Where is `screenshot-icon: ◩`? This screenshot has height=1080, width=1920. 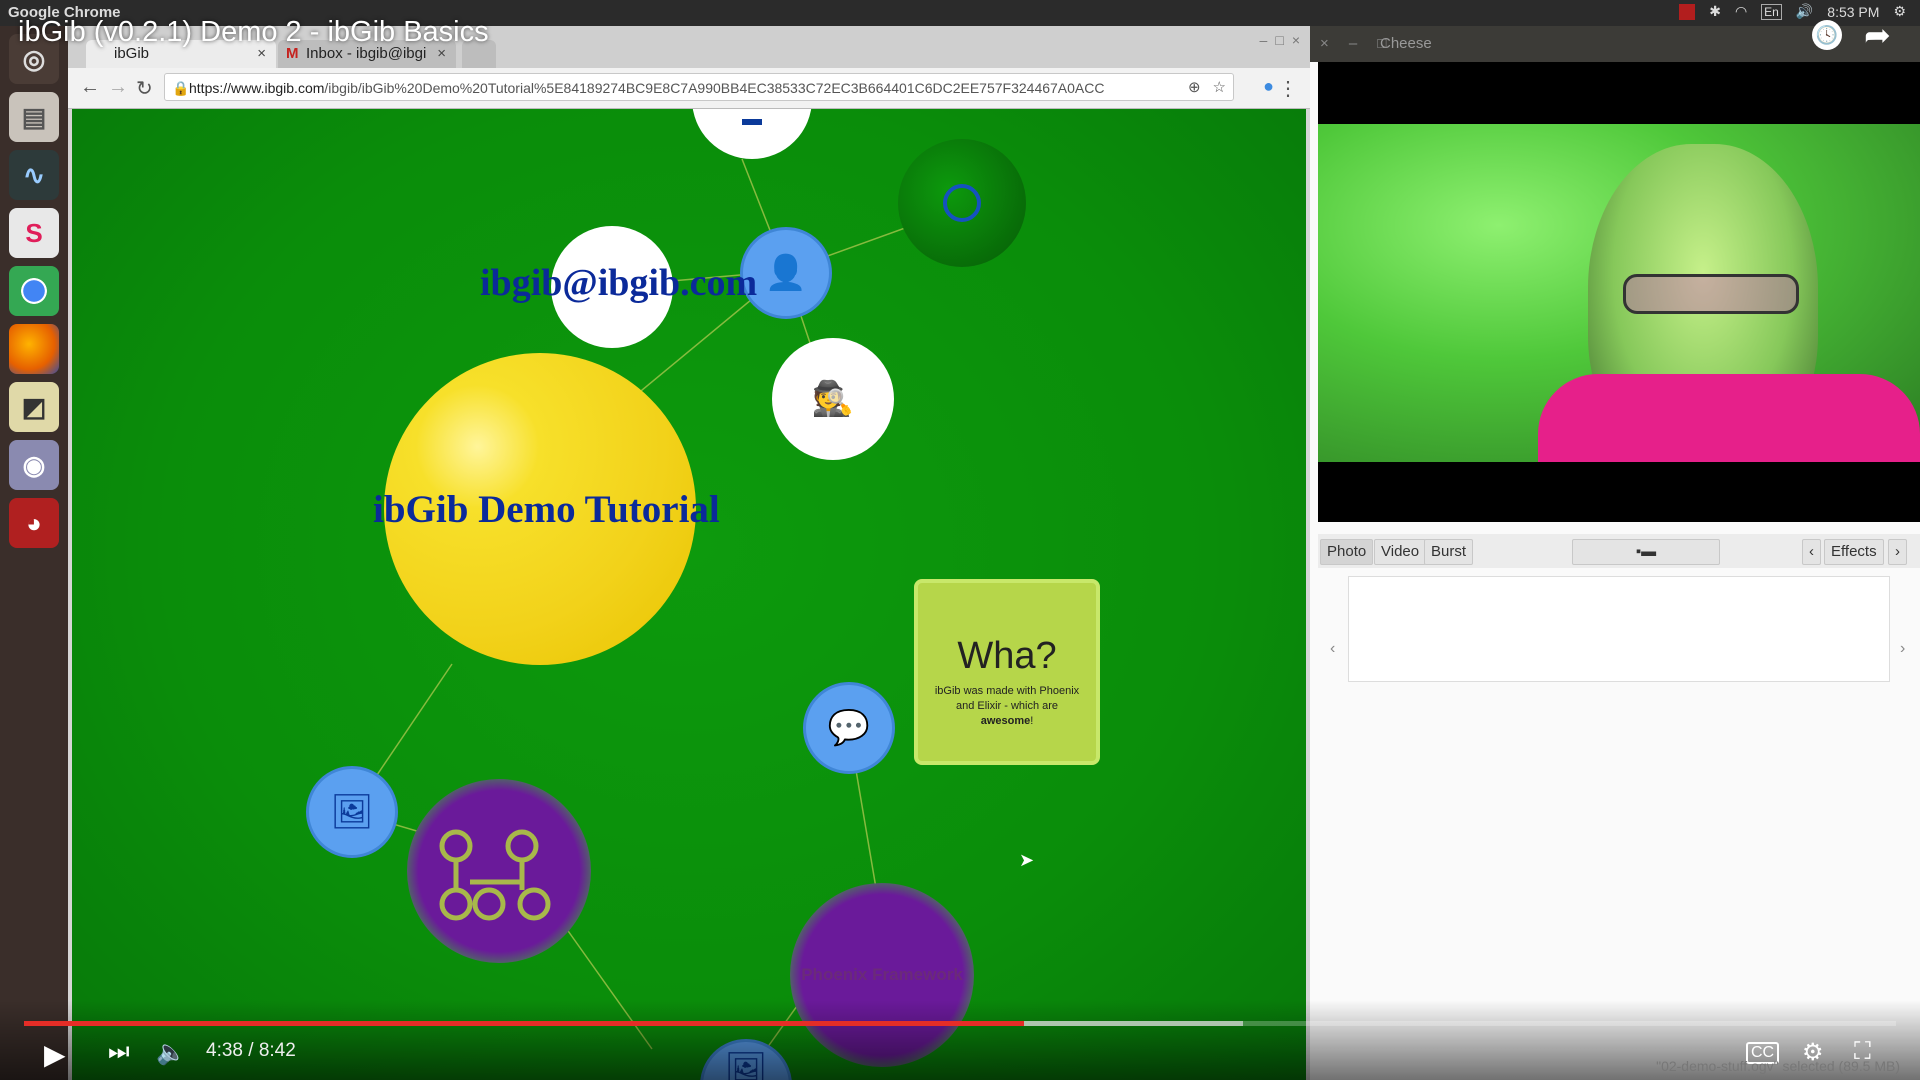
screenshot-icon: ◩ is located at coordinates (34, 407).